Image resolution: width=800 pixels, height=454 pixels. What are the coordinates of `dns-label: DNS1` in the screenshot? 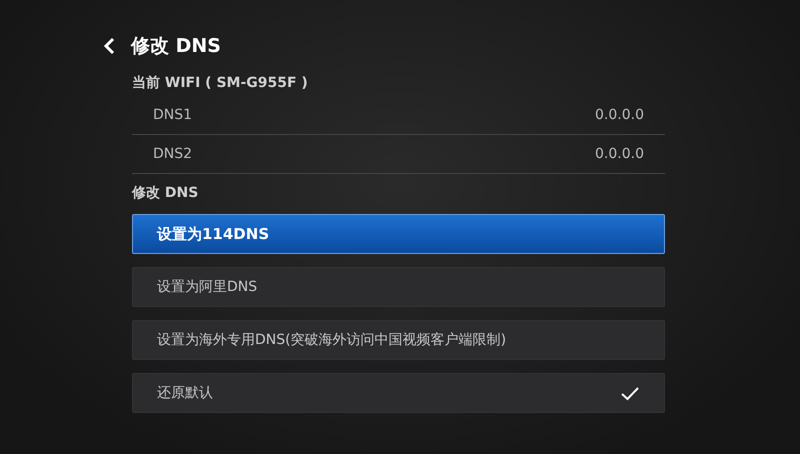 It's located at (172, 115).